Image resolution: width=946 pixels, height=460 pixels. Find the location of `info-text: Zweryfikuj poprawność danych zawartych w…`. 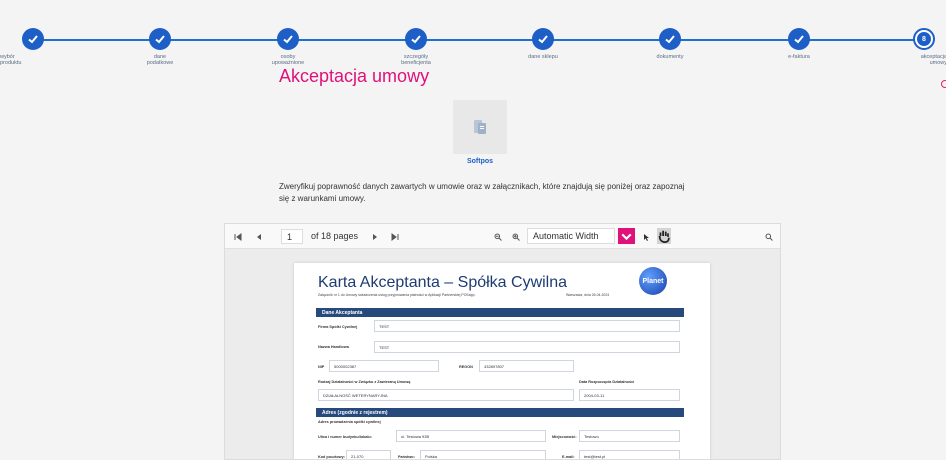

info-text: Zweryfikuj poprawność danych zawartych w… is located at coordinates (482, 192).